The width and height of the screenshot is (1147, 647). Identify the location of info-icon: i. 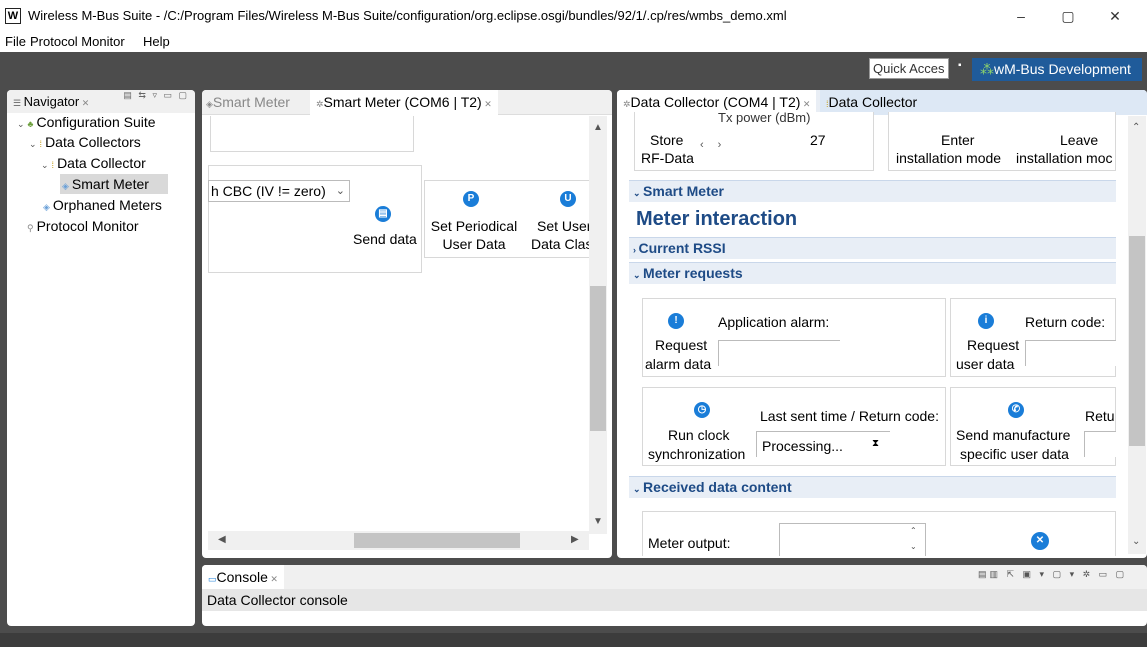
(986, 321).